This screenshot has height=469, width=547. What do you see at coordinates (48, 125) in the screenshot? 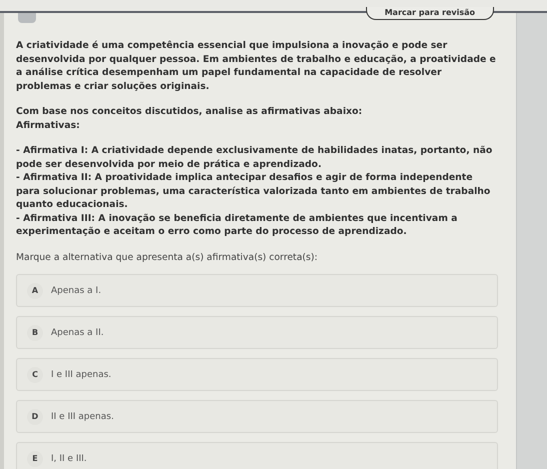
I see `statements-title: Afirmativas:` at bounding box center [48, 125].